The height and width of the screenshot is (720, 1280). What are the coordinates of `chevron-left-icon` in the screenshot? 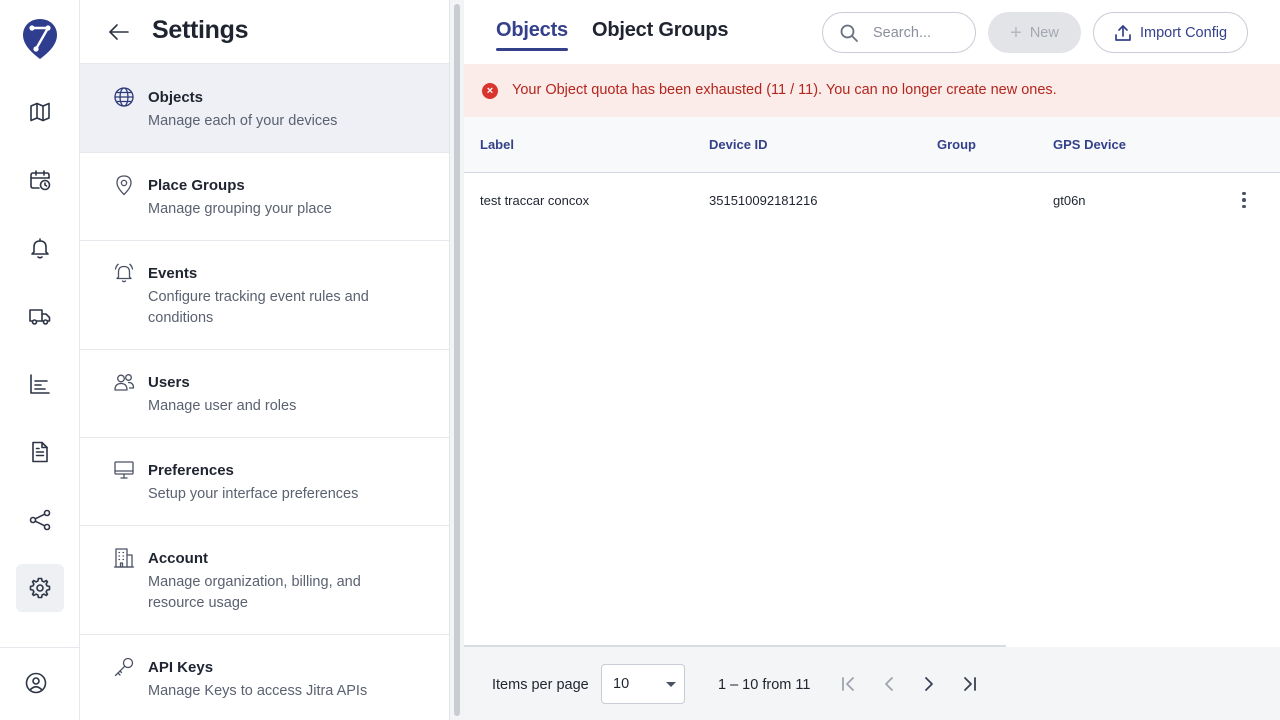 It's located at (889, 684).